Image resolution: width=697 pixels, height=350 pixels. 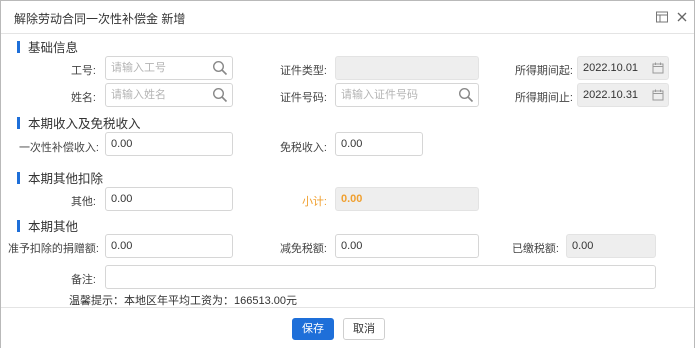 I want to click on paid-tax-field: 0.00, so click(x=611, y=246).